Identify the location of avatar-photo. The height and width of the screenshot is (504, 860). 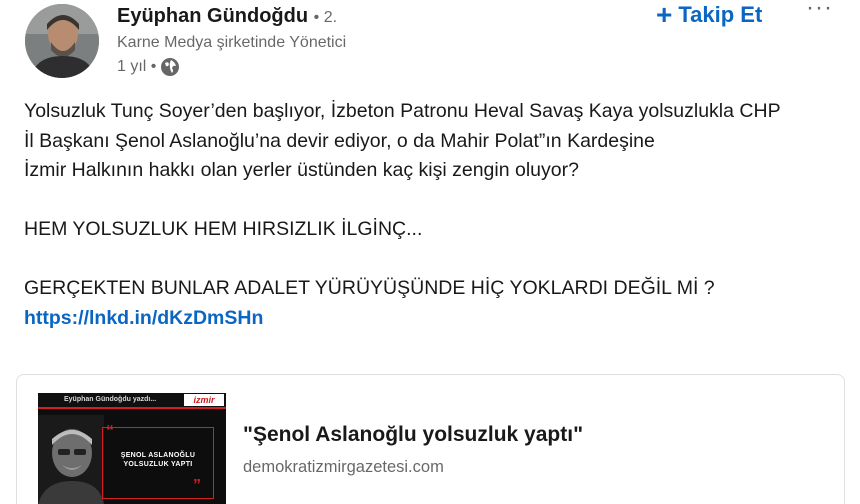
(62, 41).